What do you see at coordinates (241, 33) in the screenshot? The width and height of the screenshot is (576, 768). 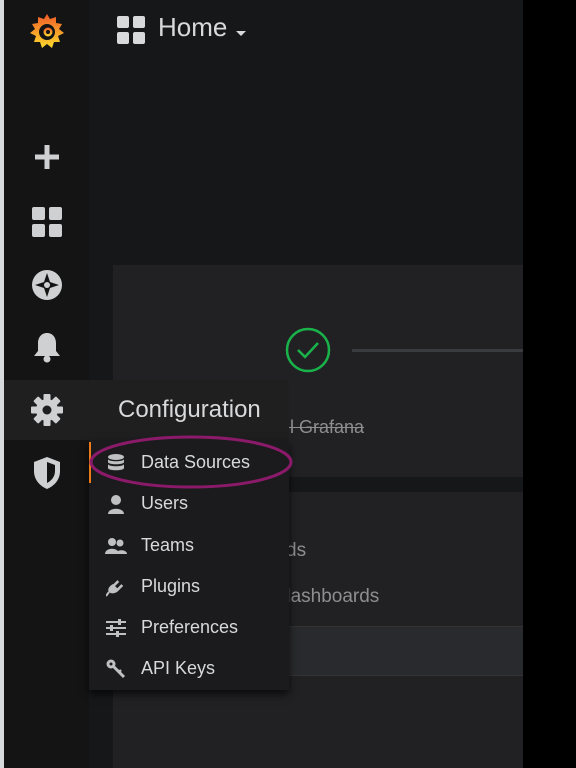 I see `caret-down-icon` at bounding box center [241, 33].